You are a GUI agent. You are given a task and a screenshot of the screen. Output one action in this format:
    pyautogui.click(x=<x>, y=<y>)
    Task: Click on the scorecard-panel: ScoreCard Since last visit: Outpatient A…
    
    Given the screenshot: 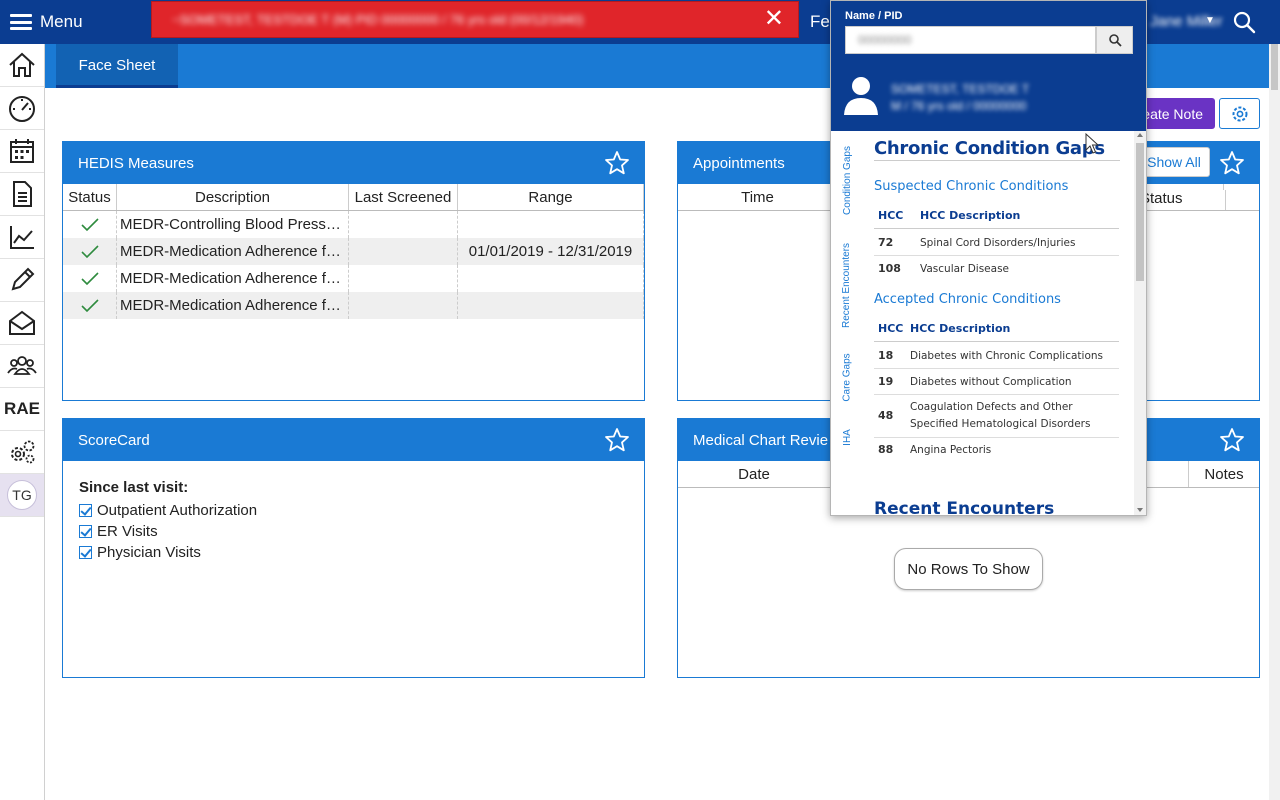 What is the action you would take?
    pyautogui.click(x=353, y=548)
    